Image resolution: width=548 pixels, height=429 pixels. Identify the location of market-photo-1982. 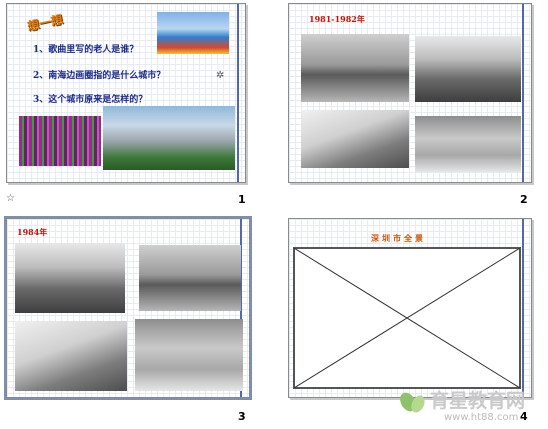
(355, 139).